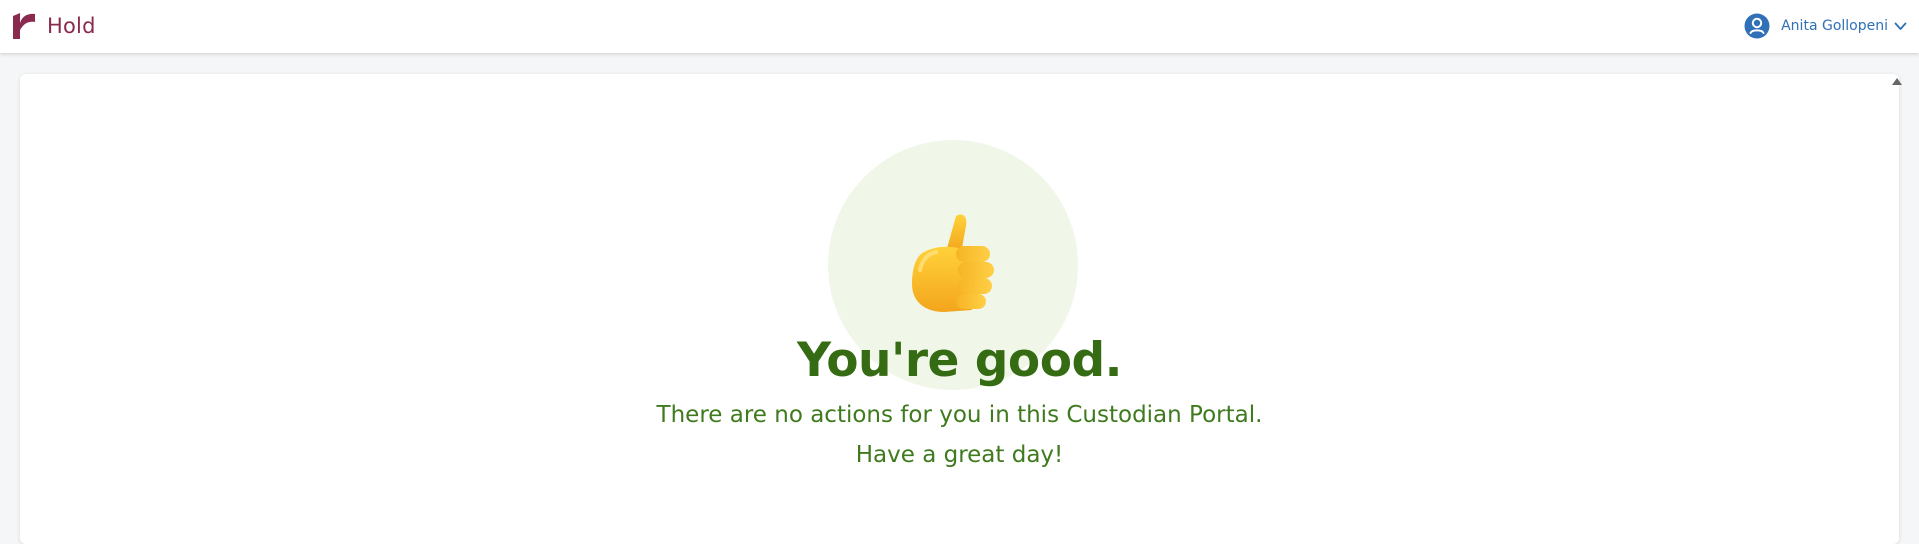 The width and height of the screenshot is (1919, 544). What do you see at coordinates (1897, 81) in the screenshot?
I see `scroll-up-arrow` at bounding box center [1897, 81].